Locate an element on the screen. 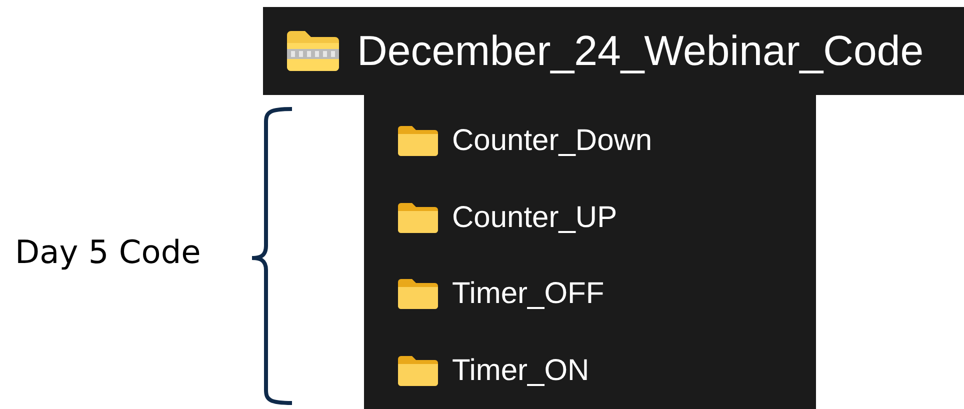 The width and height of the screenshot is (964, 409). folder-name: Timer_OFF is located at coordinates (528, 294).